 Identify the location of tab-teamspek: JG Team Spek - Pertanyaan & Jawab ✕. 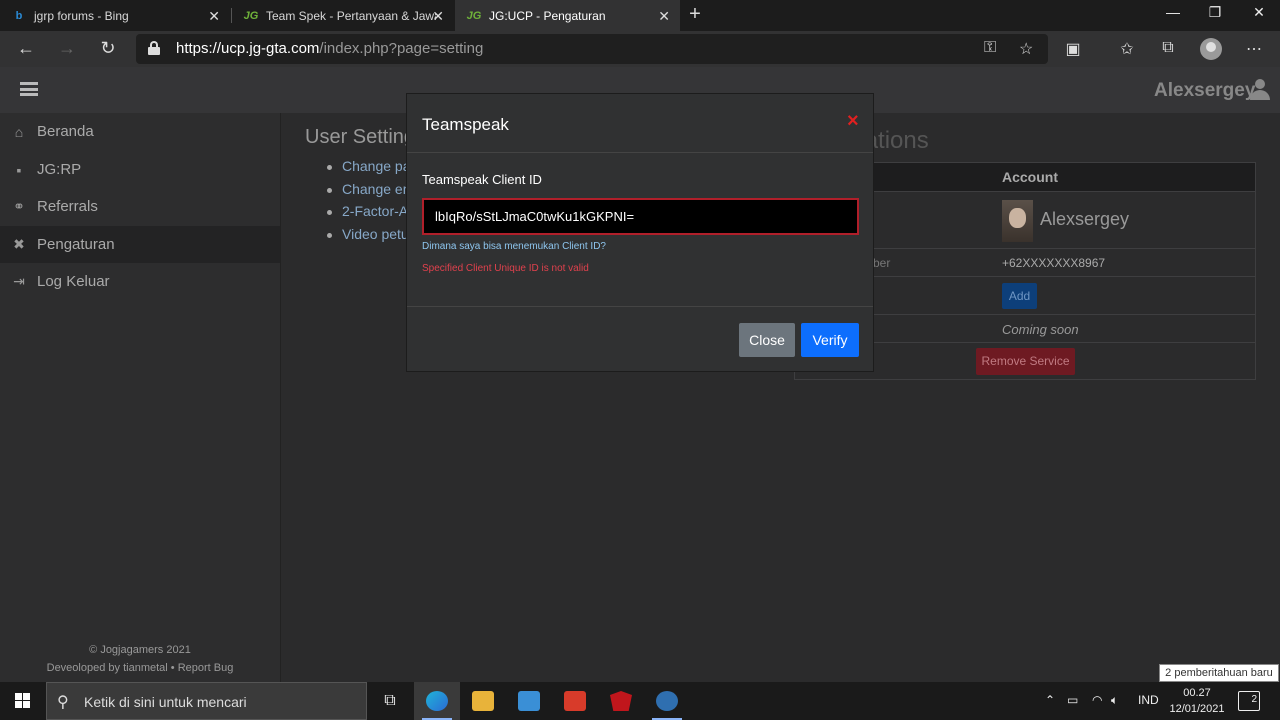
(343, 15).